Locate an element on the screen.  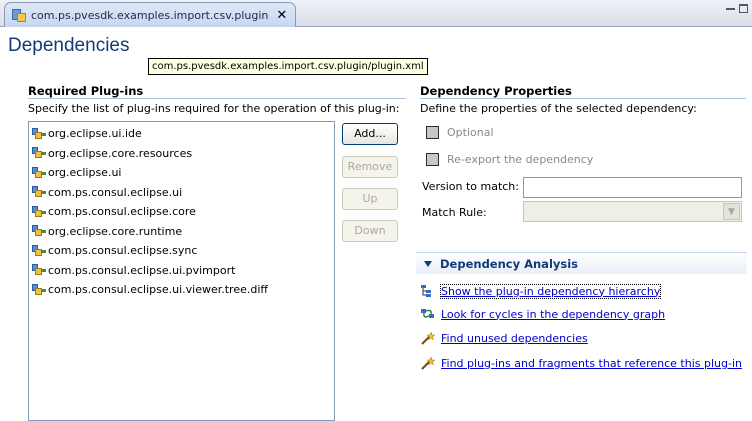
list-item: org.eclipse.ui.ide is located at coordinates (181, 134).